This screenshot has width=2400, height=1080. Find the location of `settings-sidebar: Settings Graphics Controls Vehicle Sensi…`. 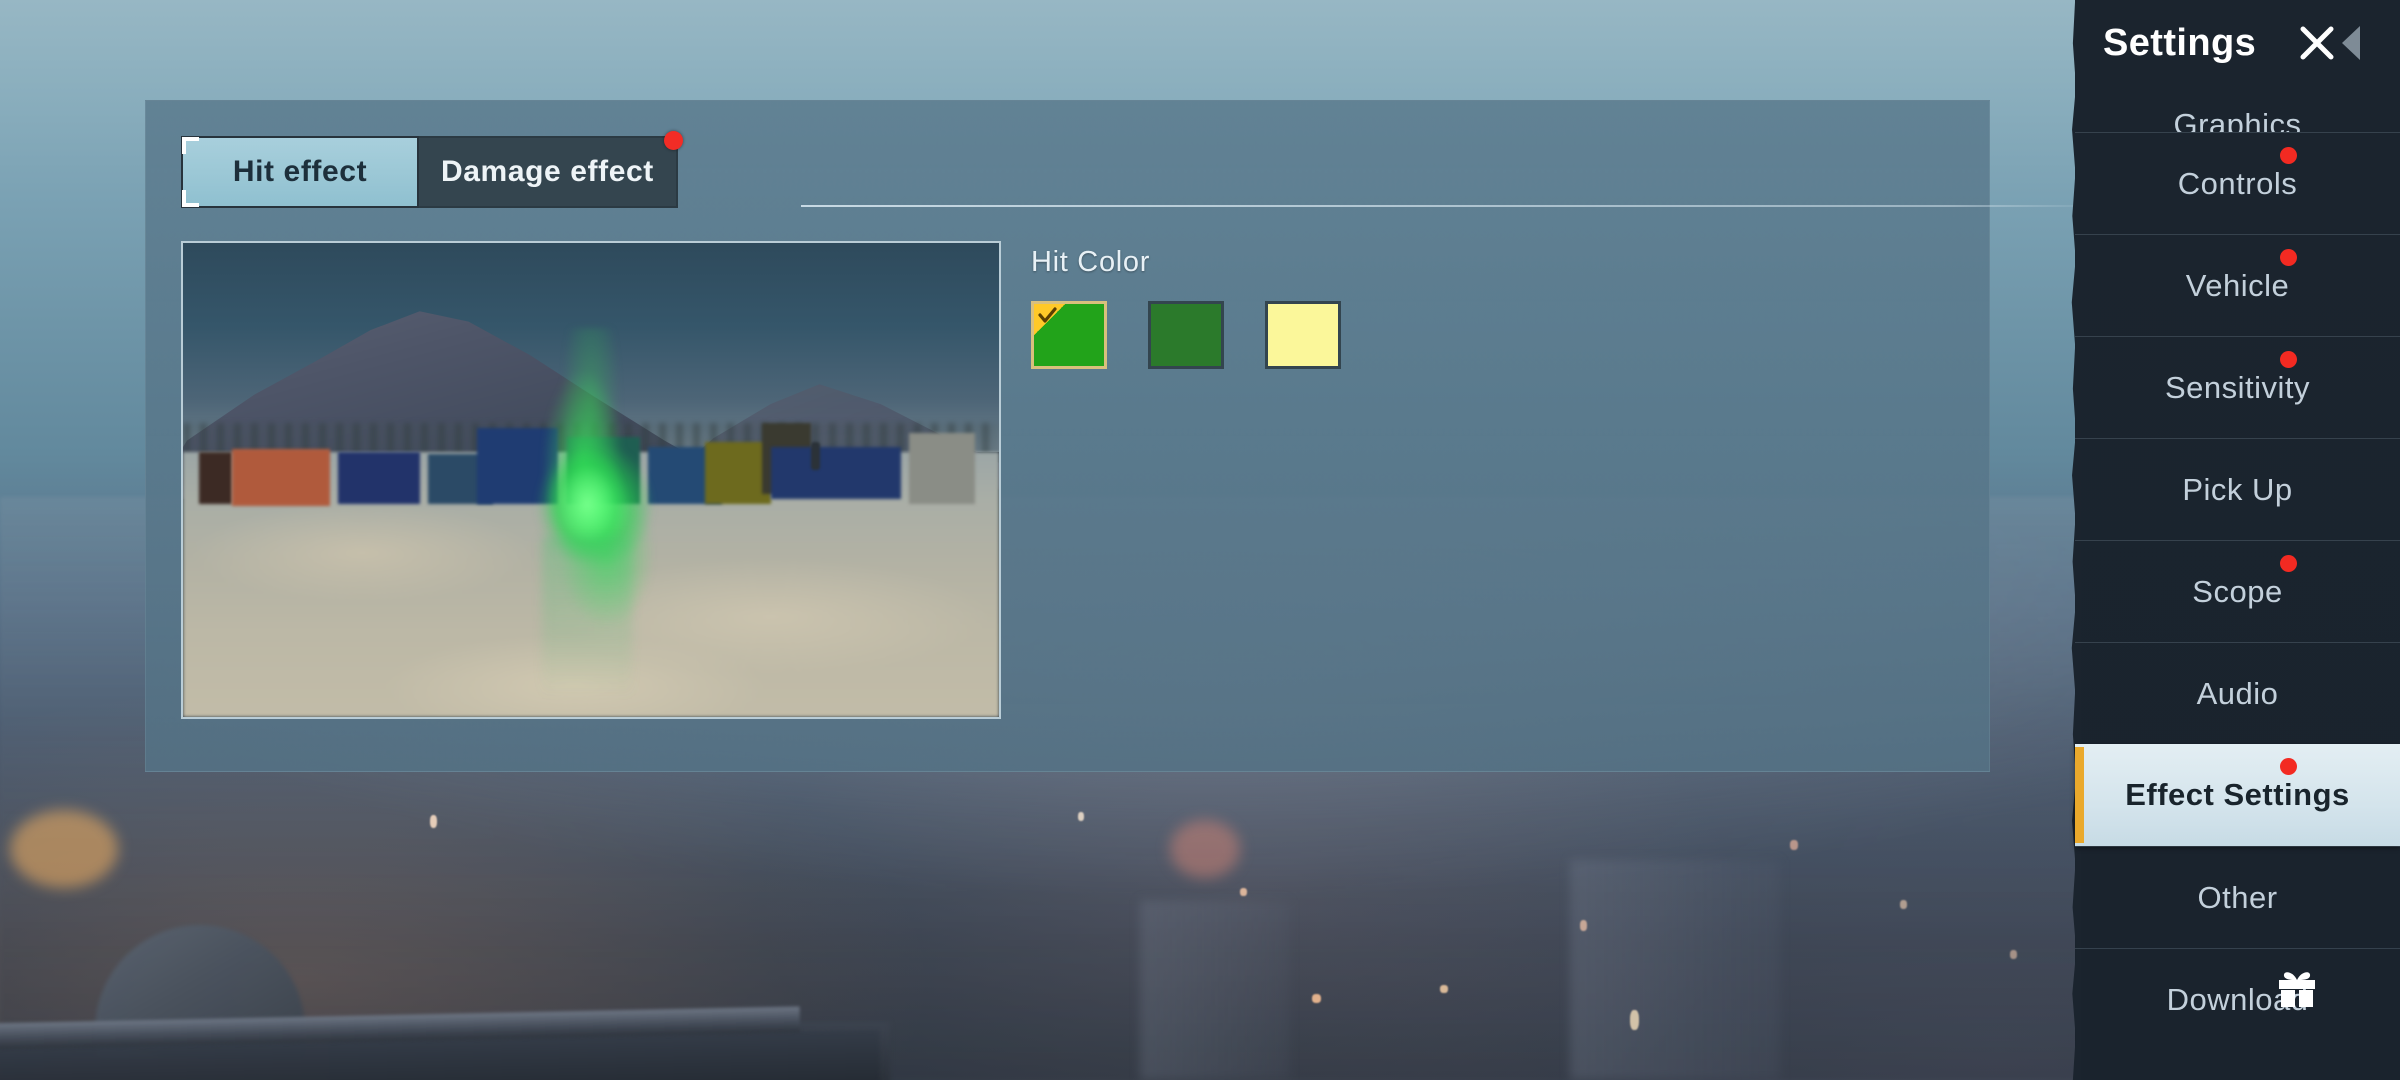

settings-sidebar: Settings Graphics Controls Vehicle Sensi… is located at coordinates (2235, 540).